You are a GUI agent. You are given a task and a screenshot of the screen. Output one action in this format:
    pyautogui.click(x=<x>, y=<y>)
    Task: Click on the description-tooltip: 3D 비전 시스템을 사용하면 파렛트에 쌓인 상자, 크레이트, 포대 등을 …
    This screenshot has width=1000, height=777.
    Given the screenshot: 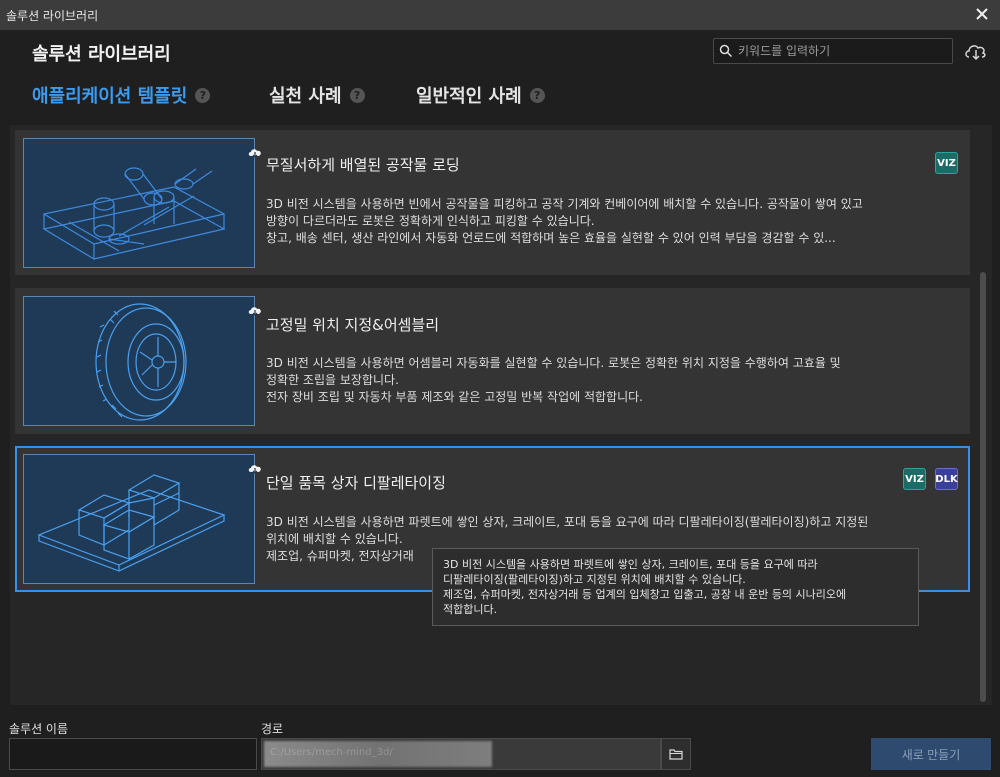 What is the action you would take?
    pyautogui.click(x=675, y=587)
    